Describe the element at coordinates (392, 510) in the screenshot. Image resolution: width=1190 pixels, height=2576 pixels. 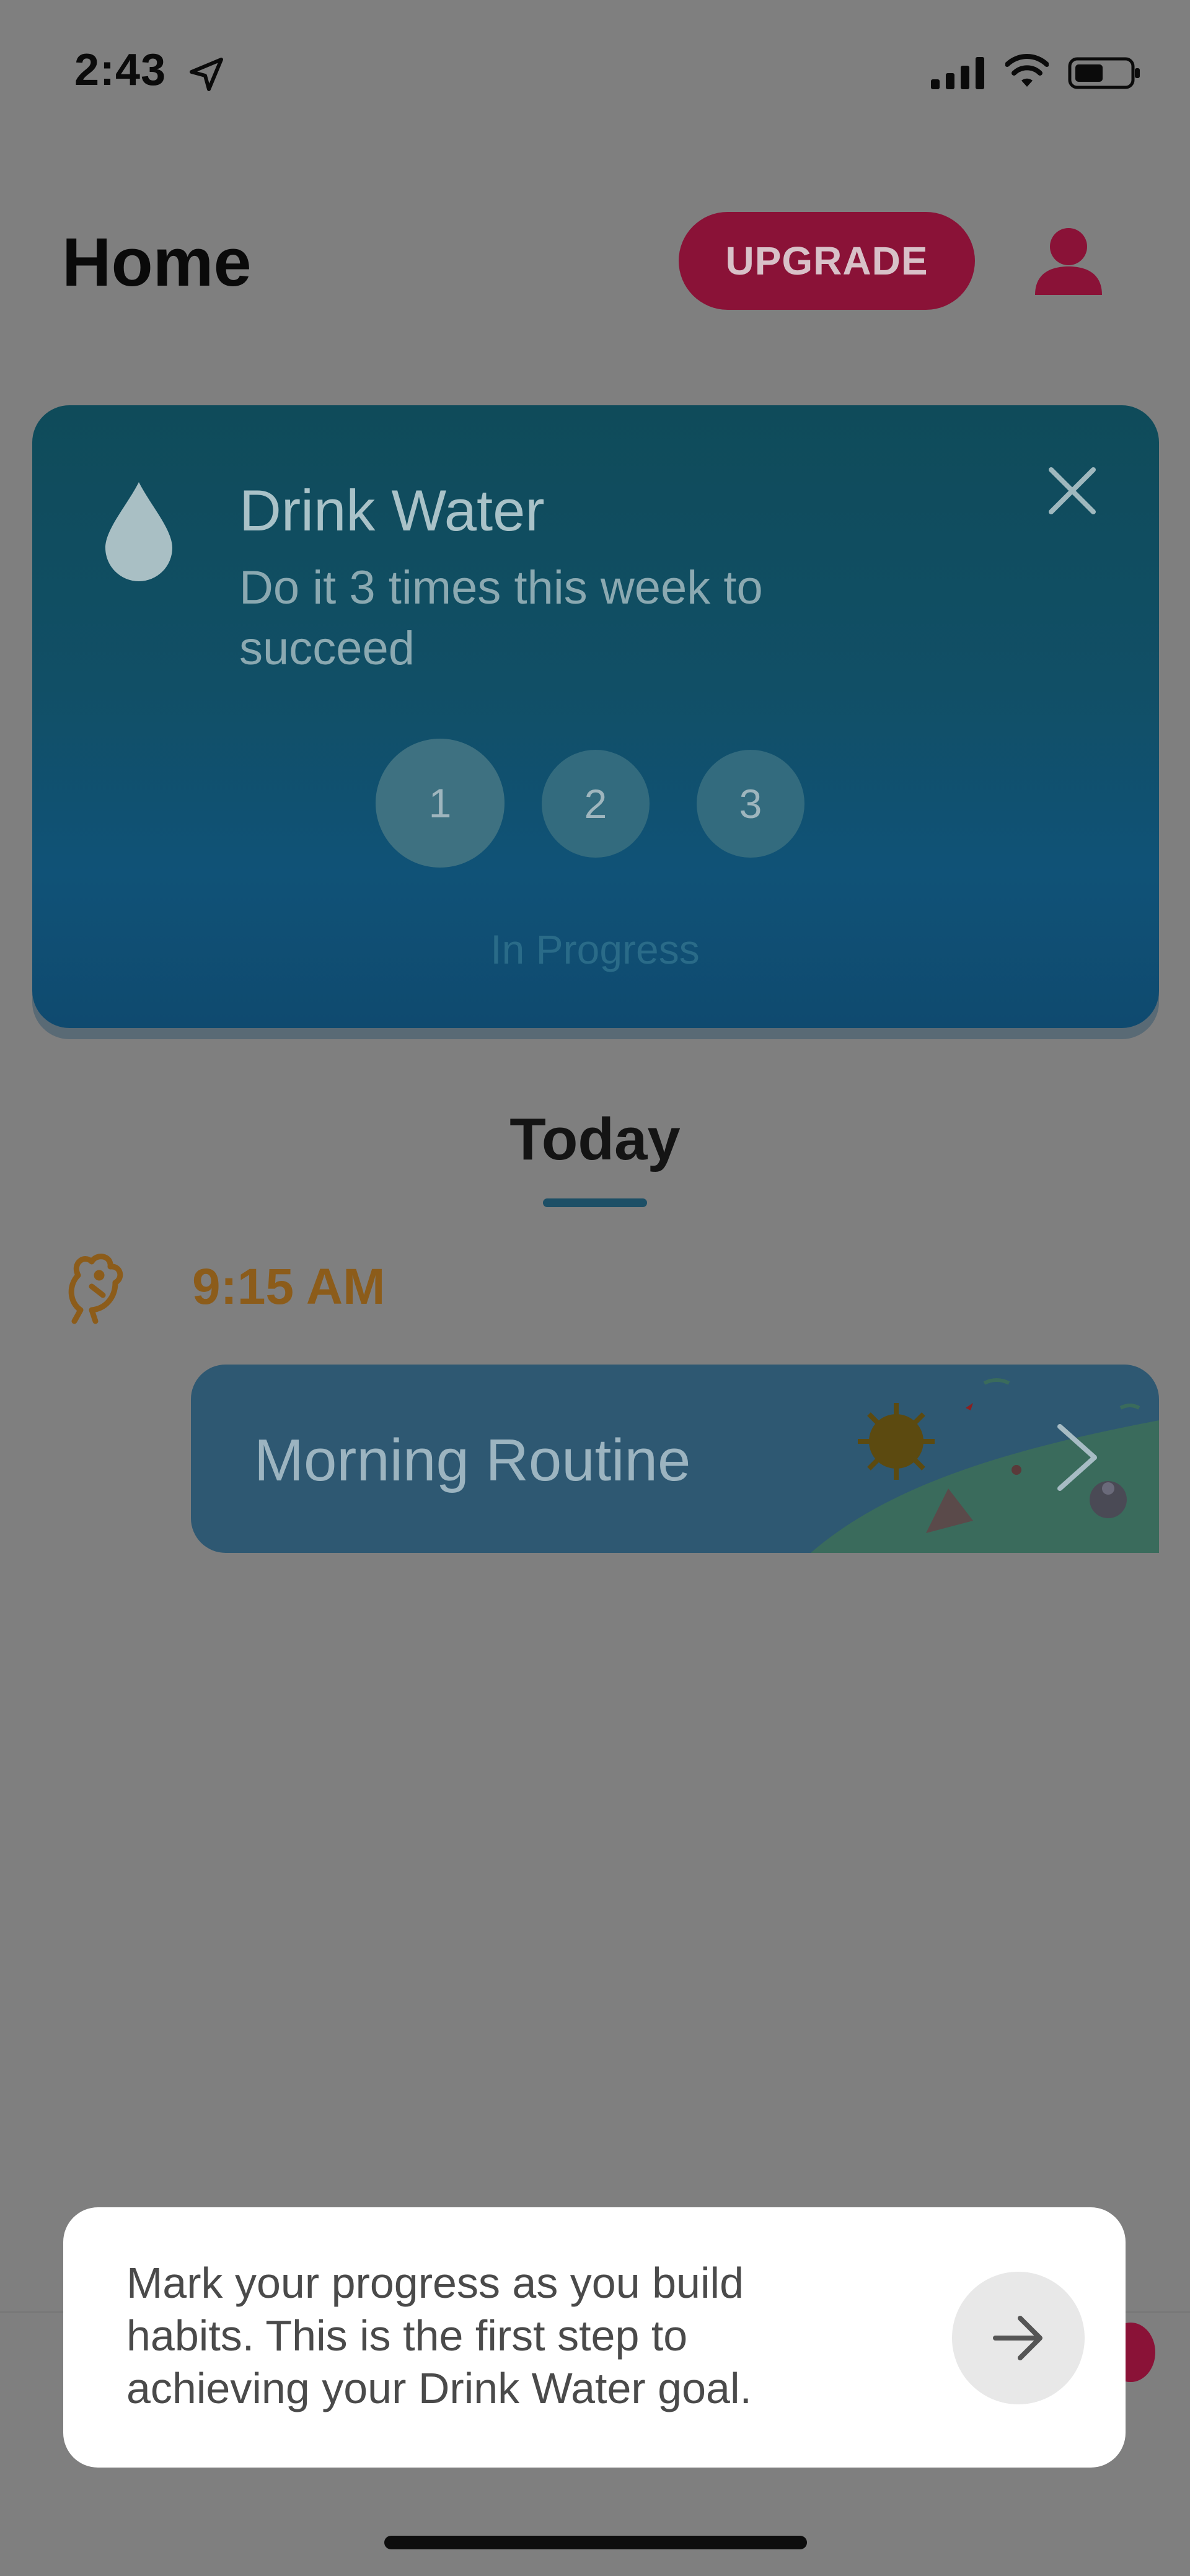
I see `habit-title: Drink Water` at that location.